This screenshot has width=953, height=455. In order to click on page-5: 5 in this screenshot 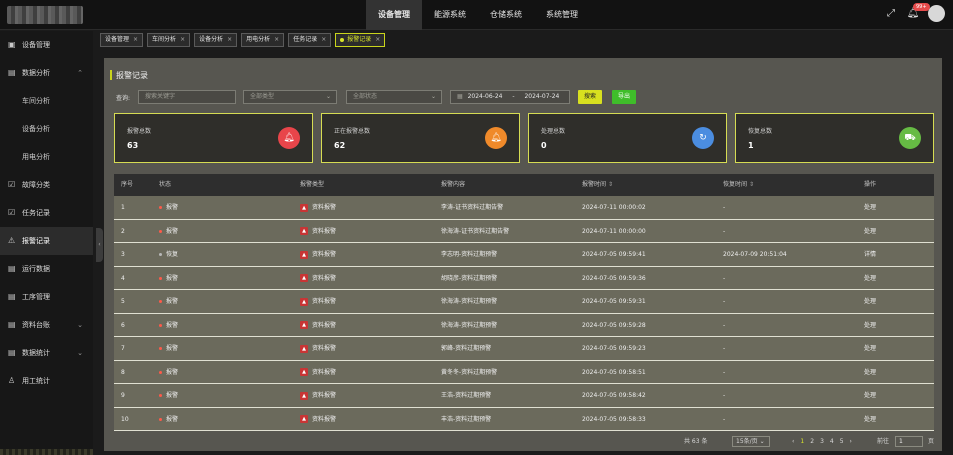, I will do `click(842, 441)`.